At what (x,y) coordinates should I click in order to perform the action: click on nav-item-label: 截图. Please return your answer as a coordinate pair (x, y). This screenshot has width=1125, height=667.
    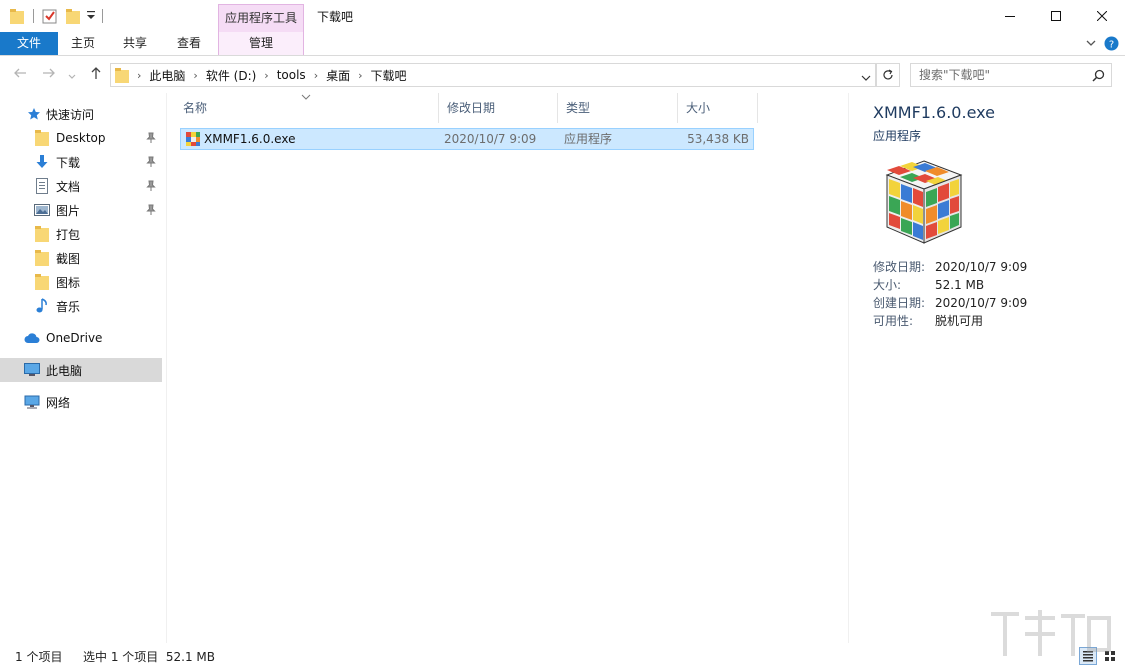
    Looking at the image, I should click on (68, 258).